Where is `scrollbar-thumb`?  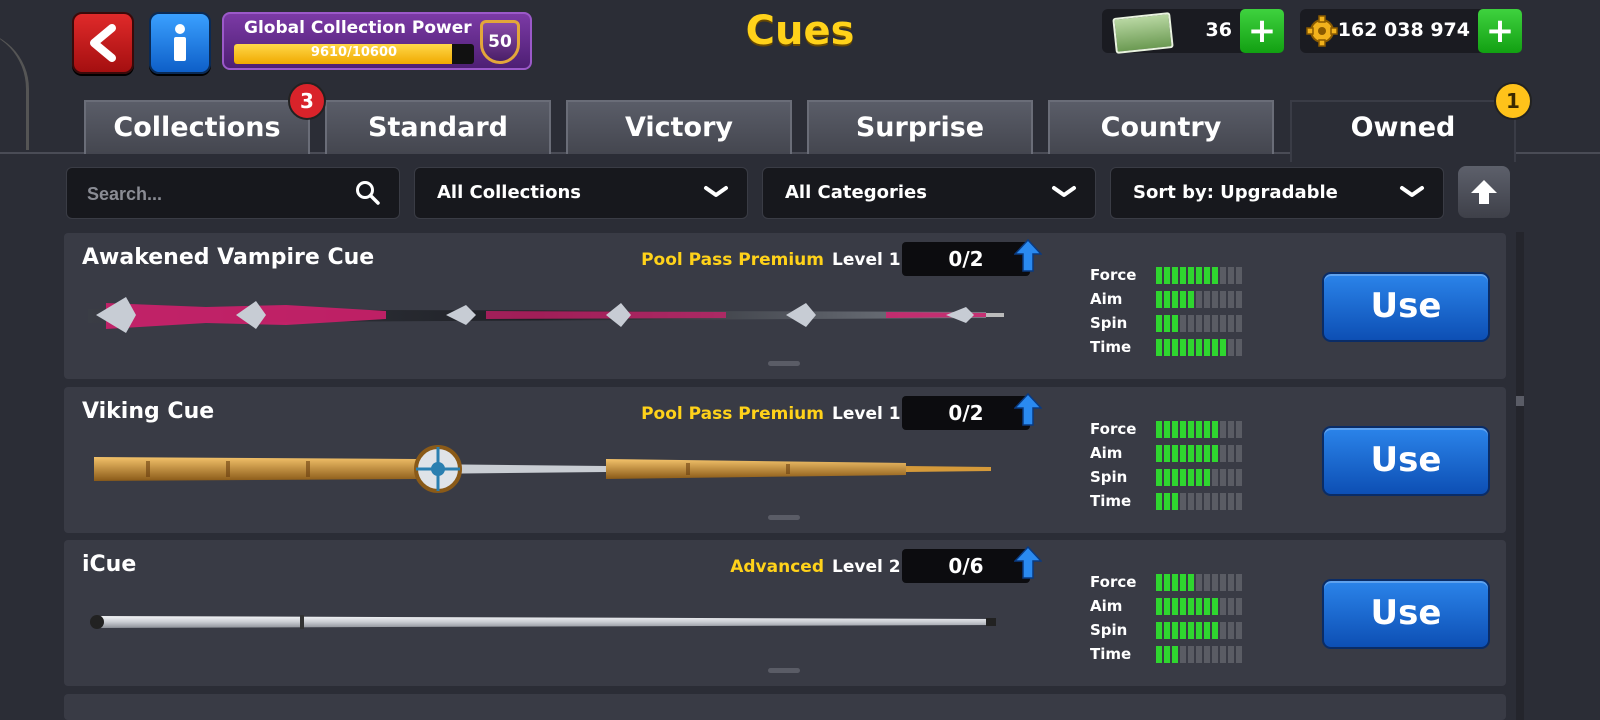
scrollbar-thumb is located at coordinates (1520, 401).